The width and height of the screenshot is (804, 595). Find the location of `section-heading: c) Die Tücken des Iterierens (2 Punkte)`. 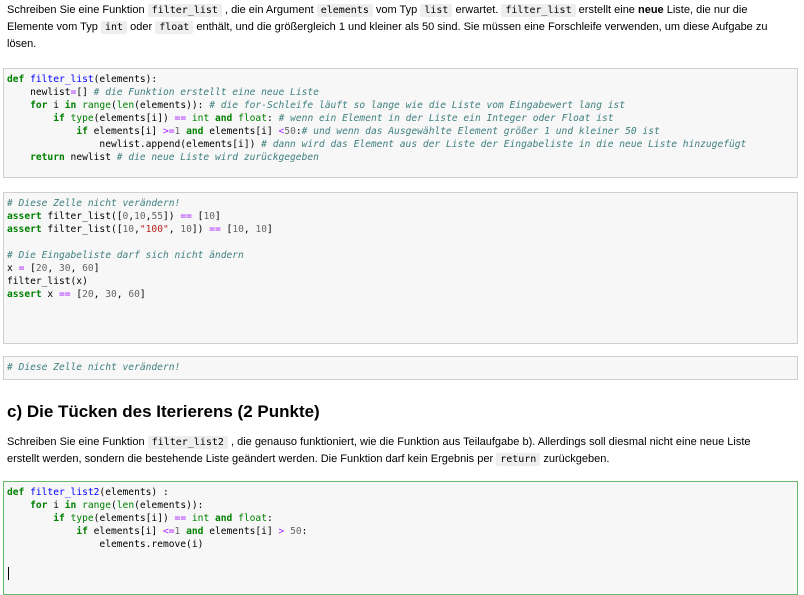

section-heading: c) Die Tücken des Iterierens (2 Punkte) is located at coordinates (163, 411).